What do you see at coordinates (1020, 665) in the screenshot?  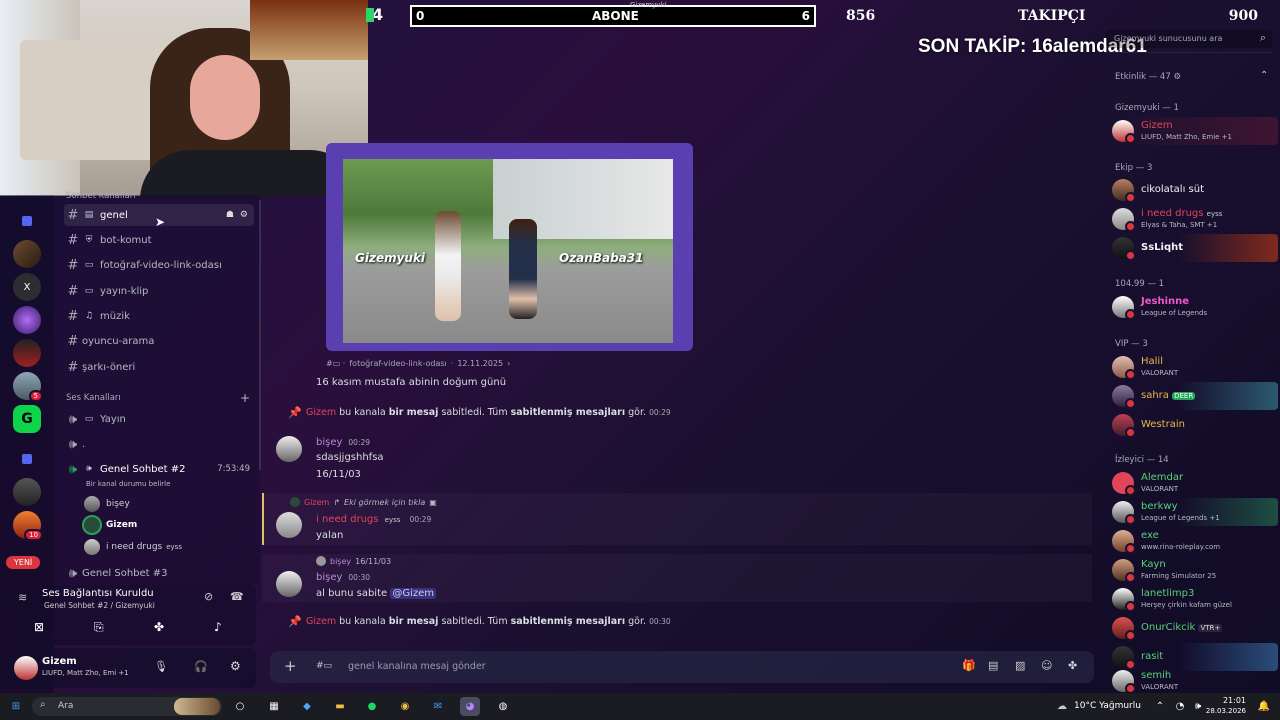 I see `sticker-icon: ▨` at bounding box center [1020, 665].